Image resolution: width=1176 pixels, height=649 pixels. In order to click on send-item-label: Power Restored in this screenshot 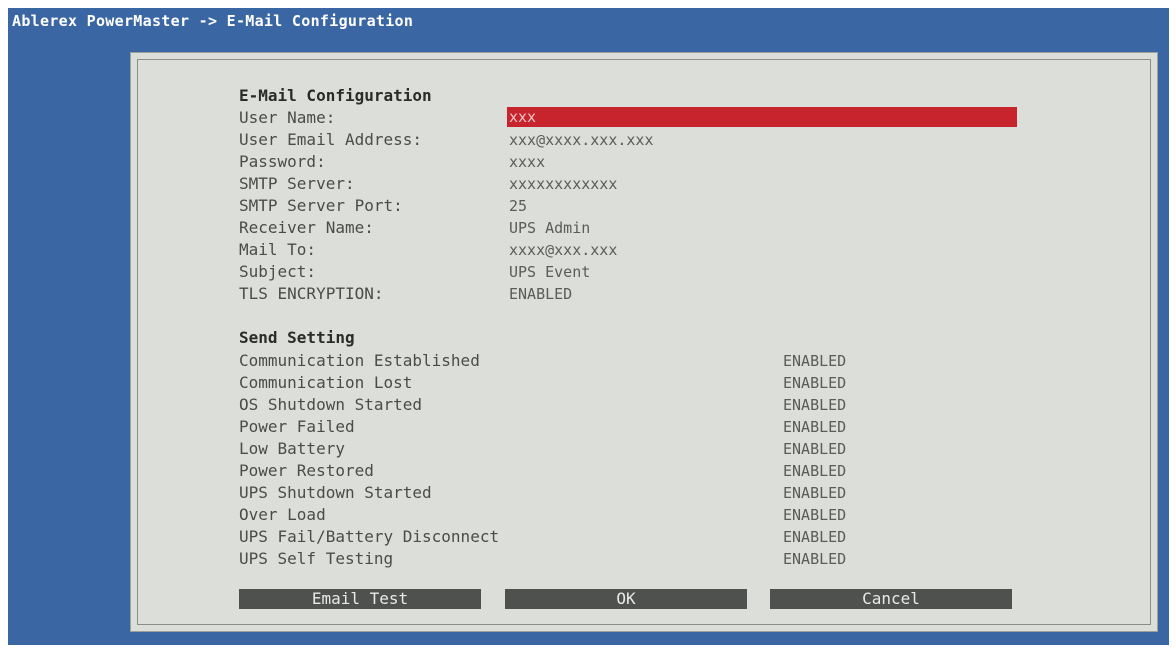, I will do `click(306, 470)`.